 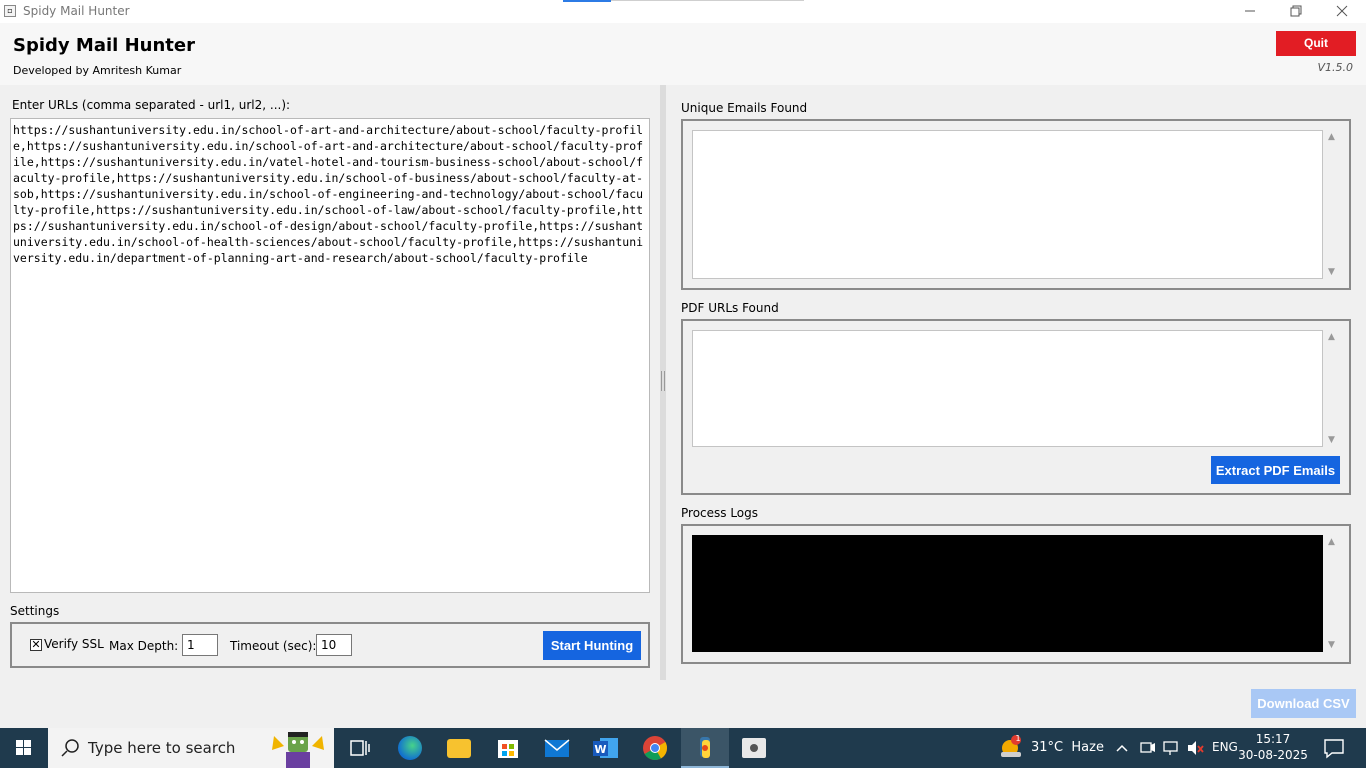 I want to click on meet-now-icon, so click(x=1147, y=748).